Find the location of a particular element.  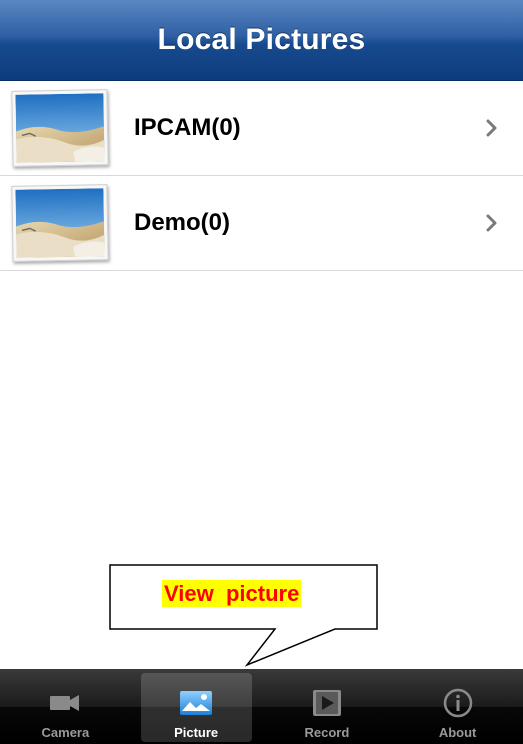

tab-about: About is located at coordinates (457, 706).